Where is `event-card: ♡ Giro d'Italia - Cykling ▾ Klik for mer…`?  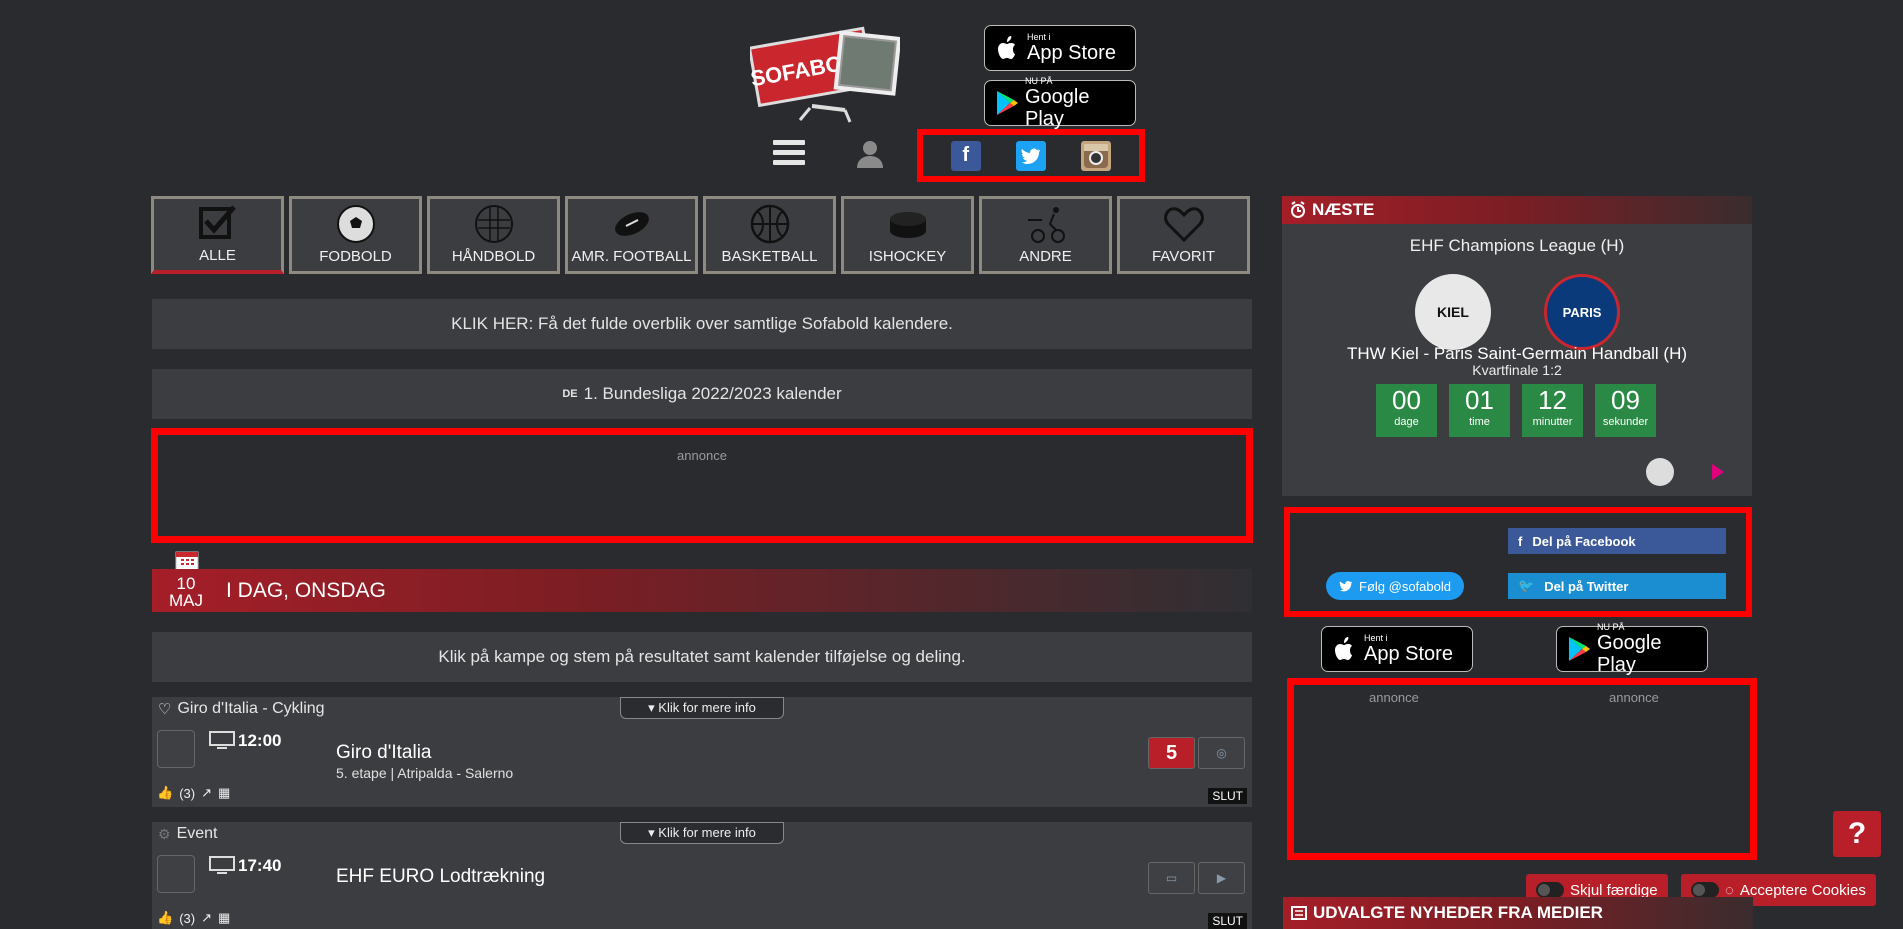 event-card: ♡ Giro d'Italia - Cykling ▾ Klik for mer… is located at coordinates (702, 752).